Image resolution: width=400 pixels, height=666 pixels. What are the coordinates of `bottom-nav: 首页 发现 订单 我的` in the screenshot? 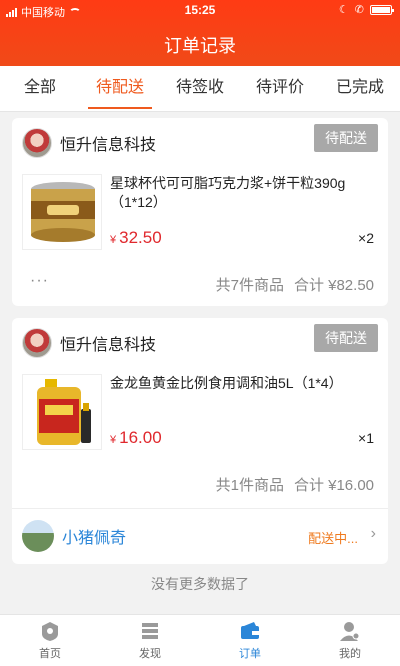 It's located at (200, 640).